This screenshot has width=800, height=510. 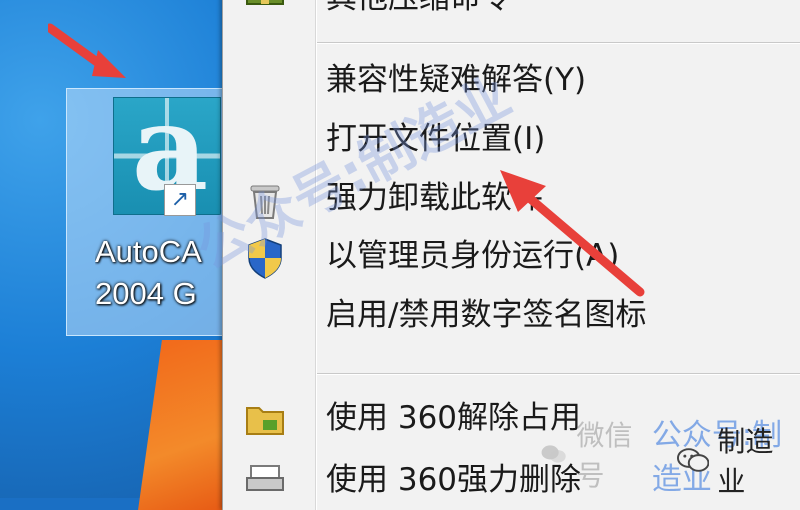 I want to click on watermark-faint-text: 微信号, so click(x=604, y=455).